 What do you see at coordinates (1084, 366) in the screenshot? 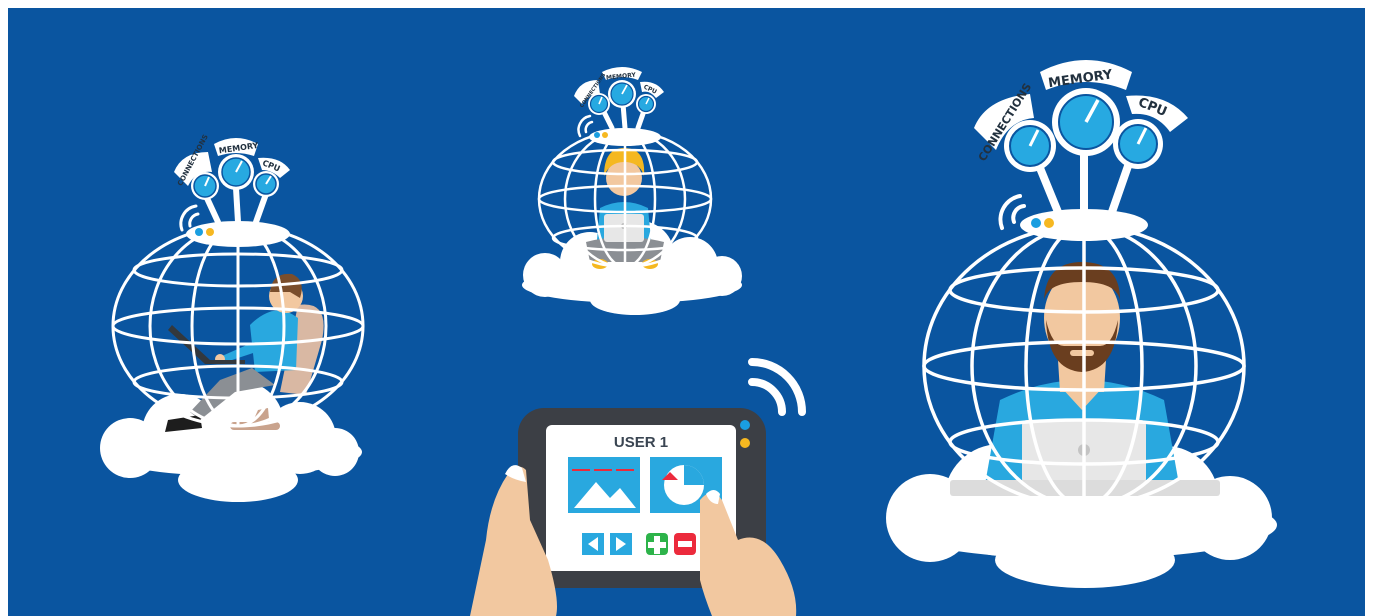
I see `cage-right` at bounding box center [1084, 366].